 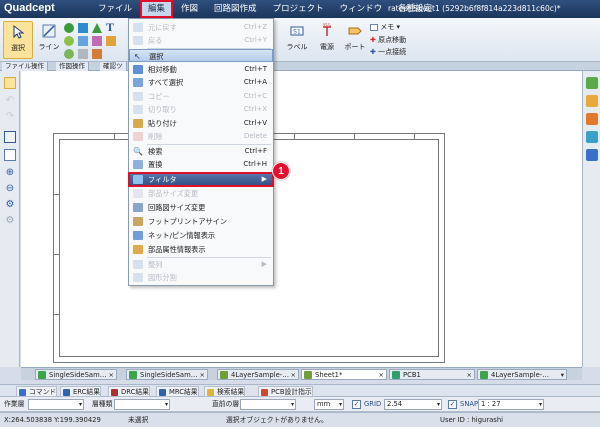 What do you see at coordinates (298, 9) in the screenshot?
I see `menu-project: プロジェクト` at bounding box center [298, 9].